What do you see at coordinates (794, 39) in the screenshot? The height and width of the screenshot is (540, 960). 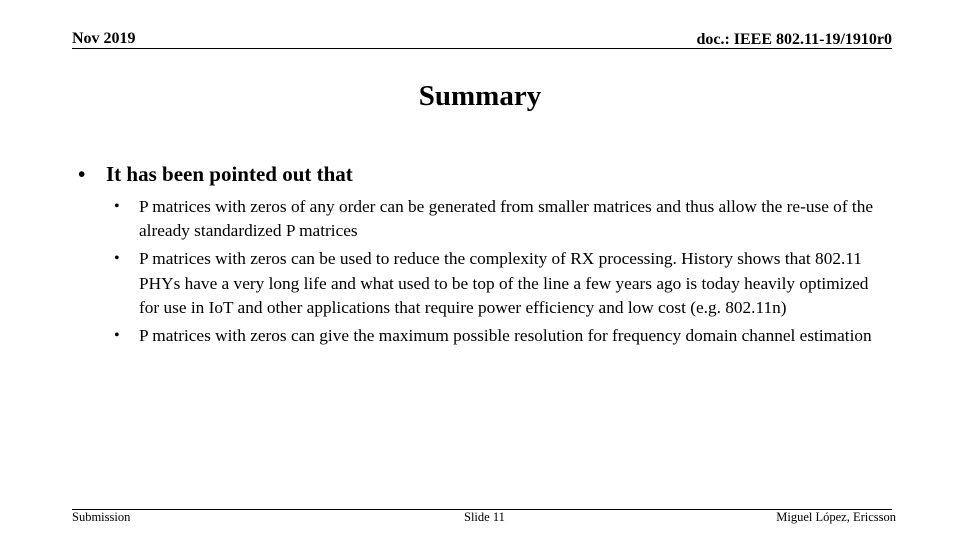 I see `header-doc-id: doc.: IEEE 802.11-19/1910r0` at bounding box center [794, 39].